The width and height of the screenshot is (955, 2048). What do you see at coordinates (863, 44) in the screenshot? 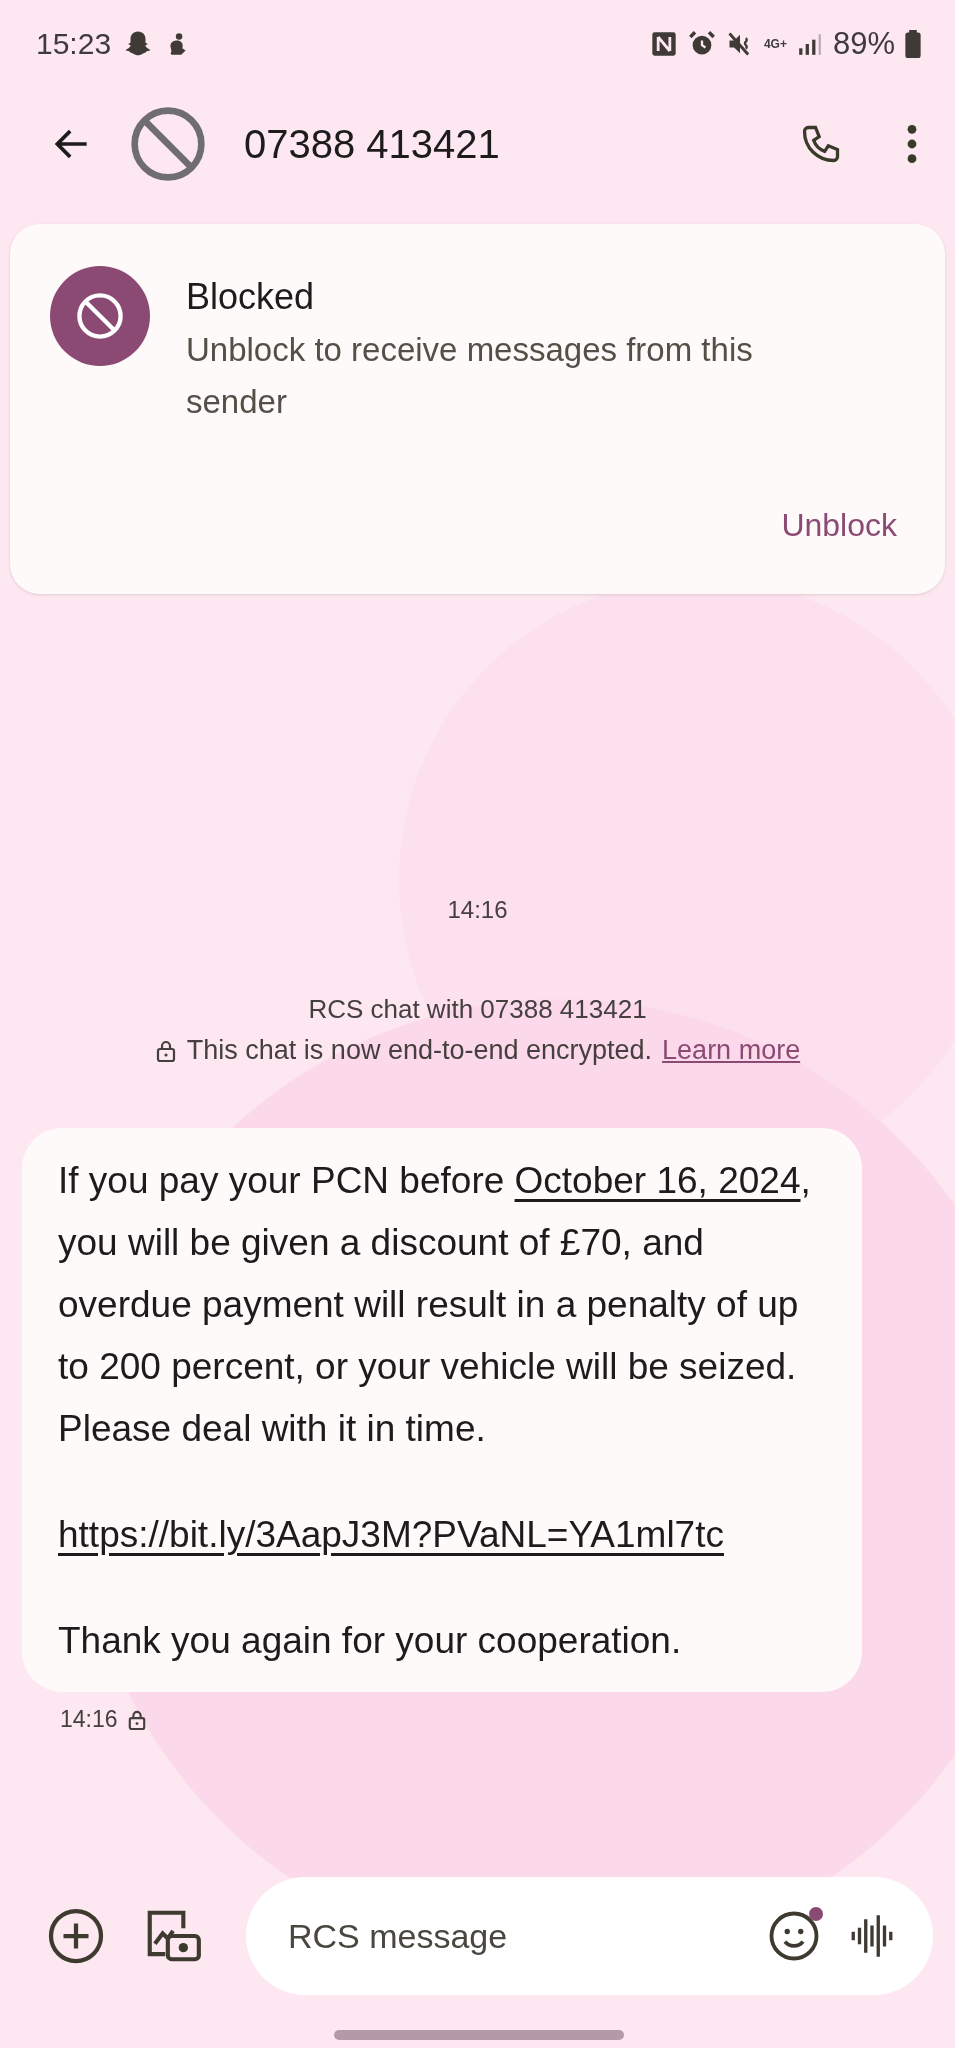
I see `battery-percent: 89%` at bounding box center [863, 44].